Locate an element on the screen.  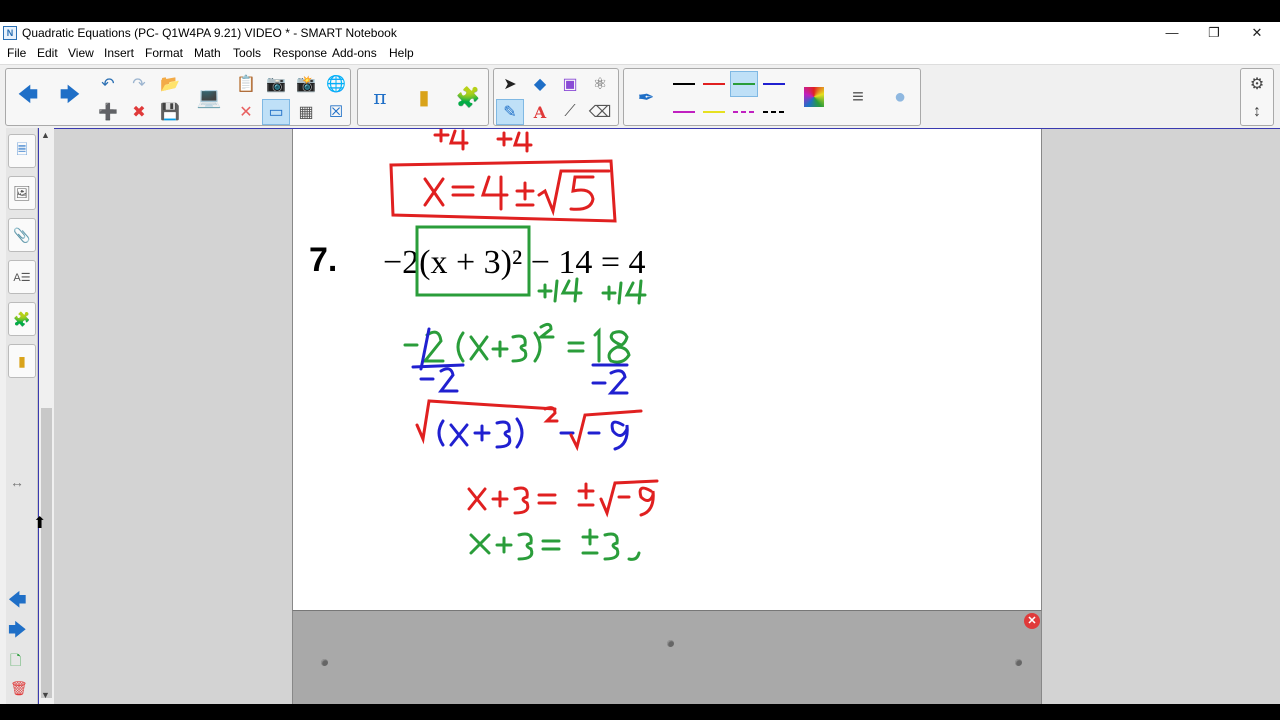
scroll-thumb is located at coordinates (46, 553).